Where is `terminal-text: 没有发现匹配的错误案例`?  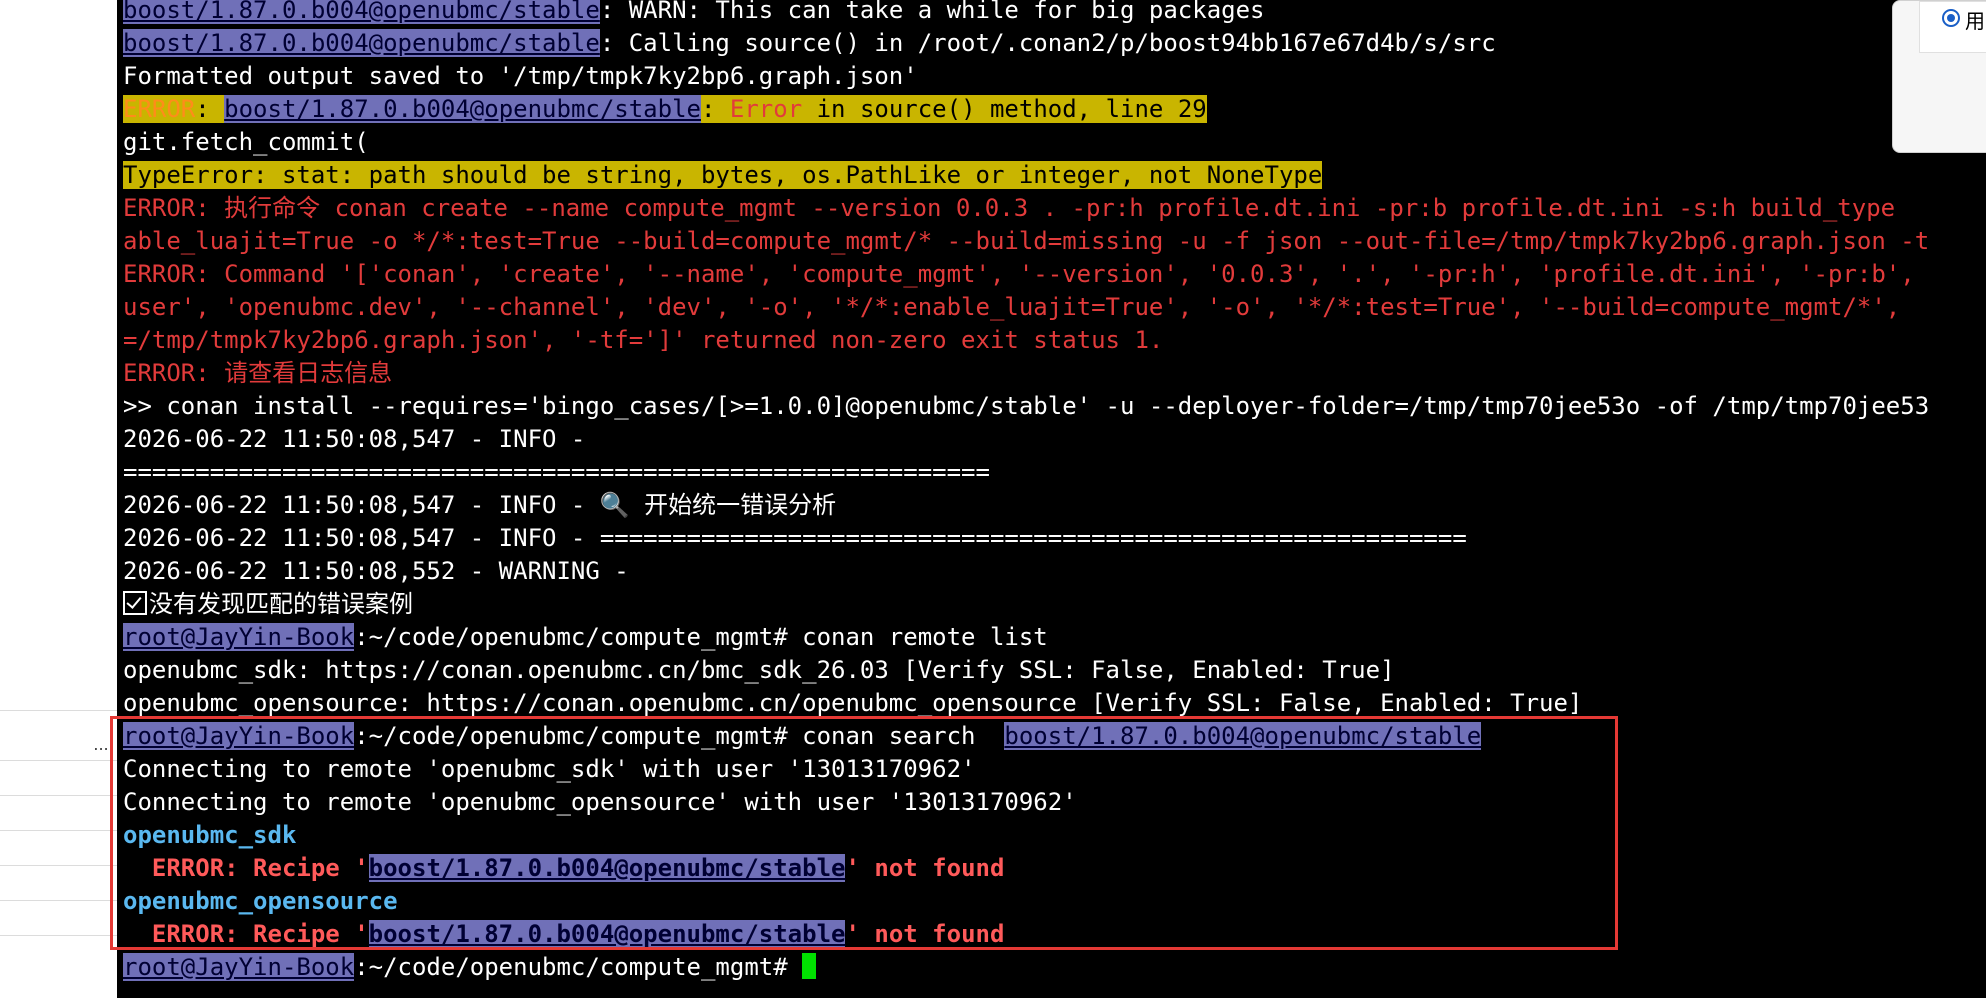 terminal-text: 没有发现匹配的错误案例 is located at coordinates (281, 604).